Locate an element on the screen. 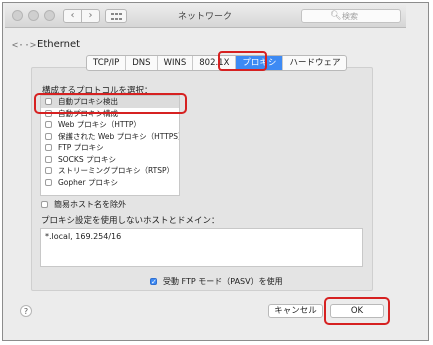 The width and height of the screenshot is (433, 345). tab-bar: TCP/IP DNS WINS 802.1X プロキシ ハードウェア is located at coordinates (217, 63).